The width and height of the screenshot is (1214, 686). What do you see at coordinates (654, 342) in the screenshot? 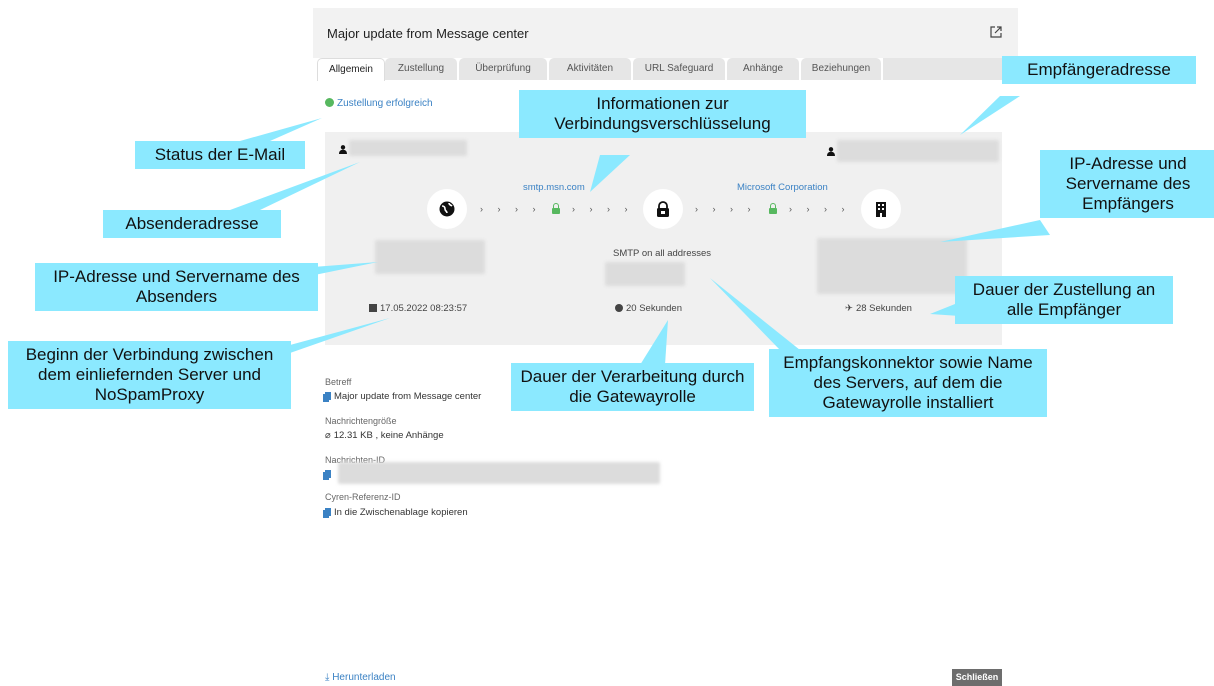
I see `pointer-processing` at bounding box center [654, 342].